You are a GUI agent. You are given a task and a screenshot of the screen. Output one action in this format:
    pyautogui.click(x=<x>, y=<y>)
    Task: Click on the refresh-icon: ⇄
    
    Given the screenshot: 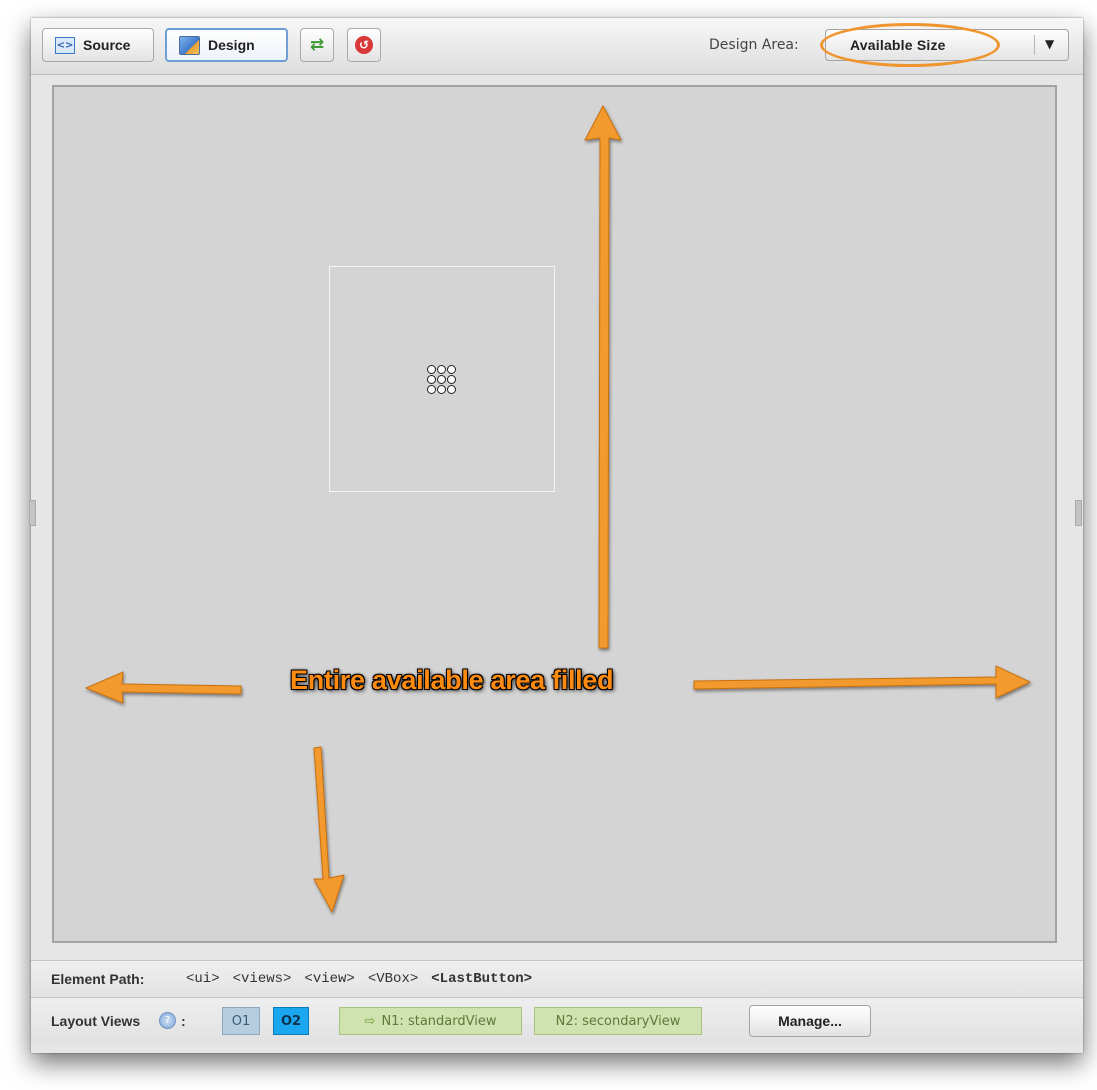 What is the action you would take?
    pyautogui.click(x=317, y=45)
    